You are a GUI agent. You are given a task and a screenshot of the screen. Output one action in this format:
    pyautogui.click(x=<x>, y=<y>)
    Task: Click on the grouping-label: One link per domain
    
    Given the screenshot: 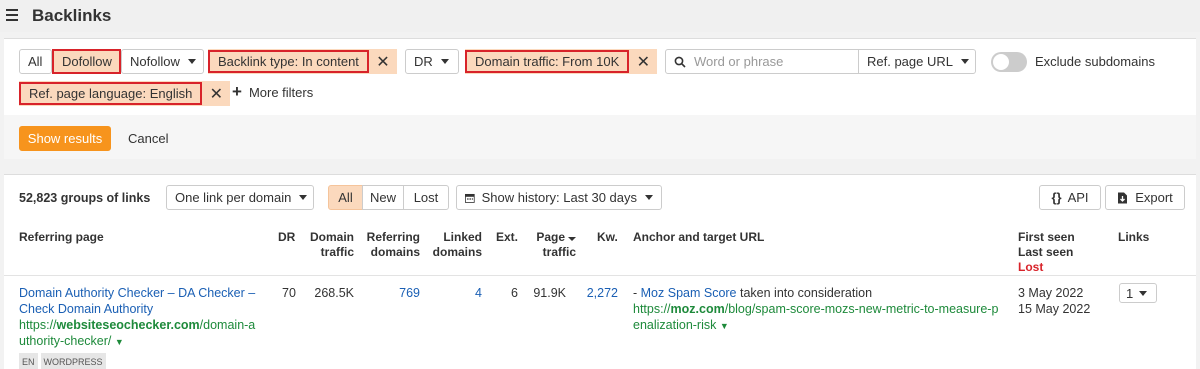 What is the action you would take?
    pyautogui.click(x=233, y=197)
    